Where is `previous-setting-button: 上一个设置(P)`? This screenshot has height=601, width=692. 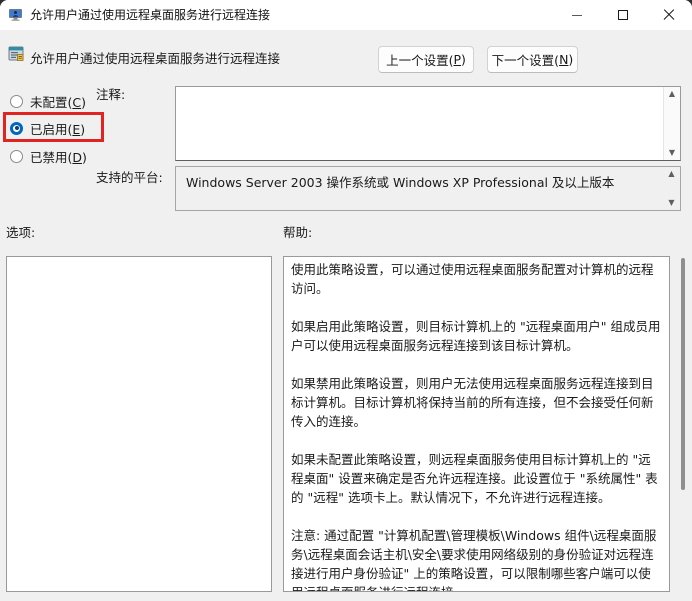 previous-setting-button: 上一个设置(P) is located at coordinates (426, 59).